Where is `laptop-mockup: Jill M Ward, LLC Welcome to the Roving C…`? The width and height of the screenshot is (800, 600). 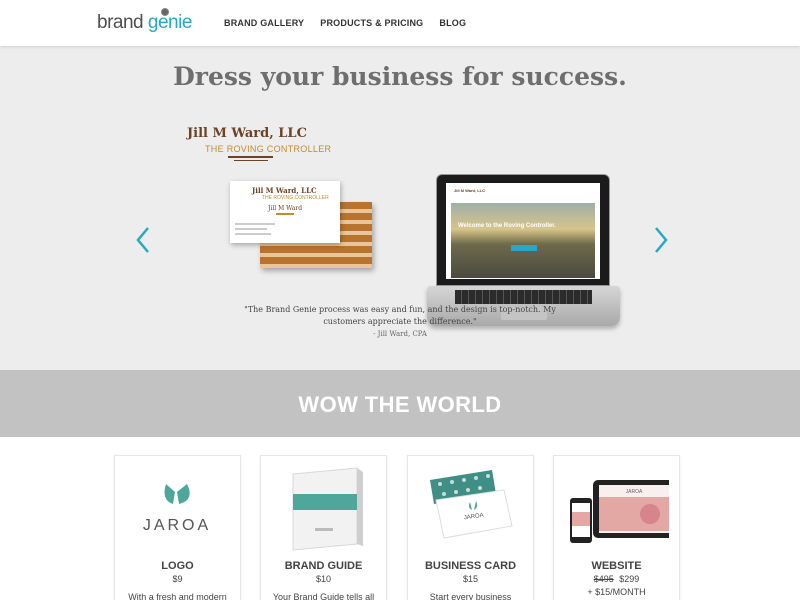
laptop-mockup: Jill M Ward, LLC Welcome to the Roving C… is located at coordinates (523, 230).